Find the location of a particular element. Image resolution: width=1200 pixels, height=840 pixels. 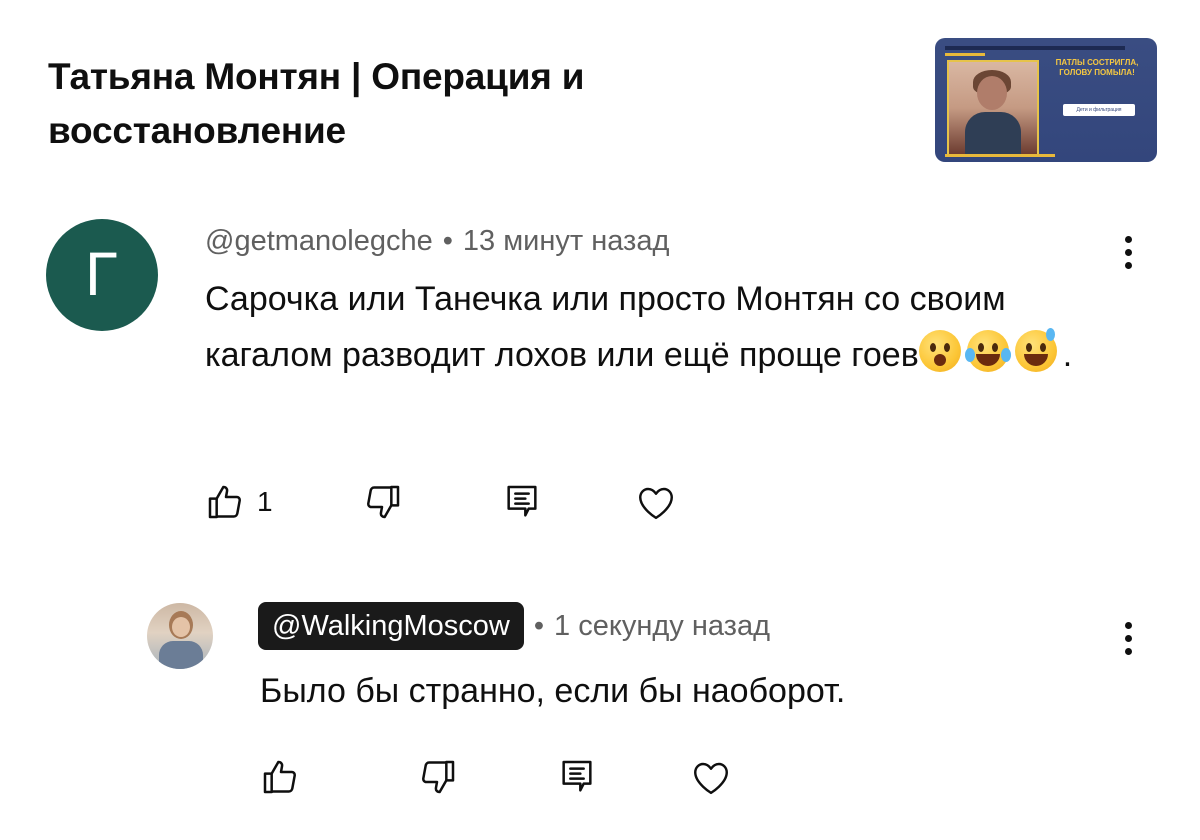

avatar: Г is located at coordinates (102, 275).